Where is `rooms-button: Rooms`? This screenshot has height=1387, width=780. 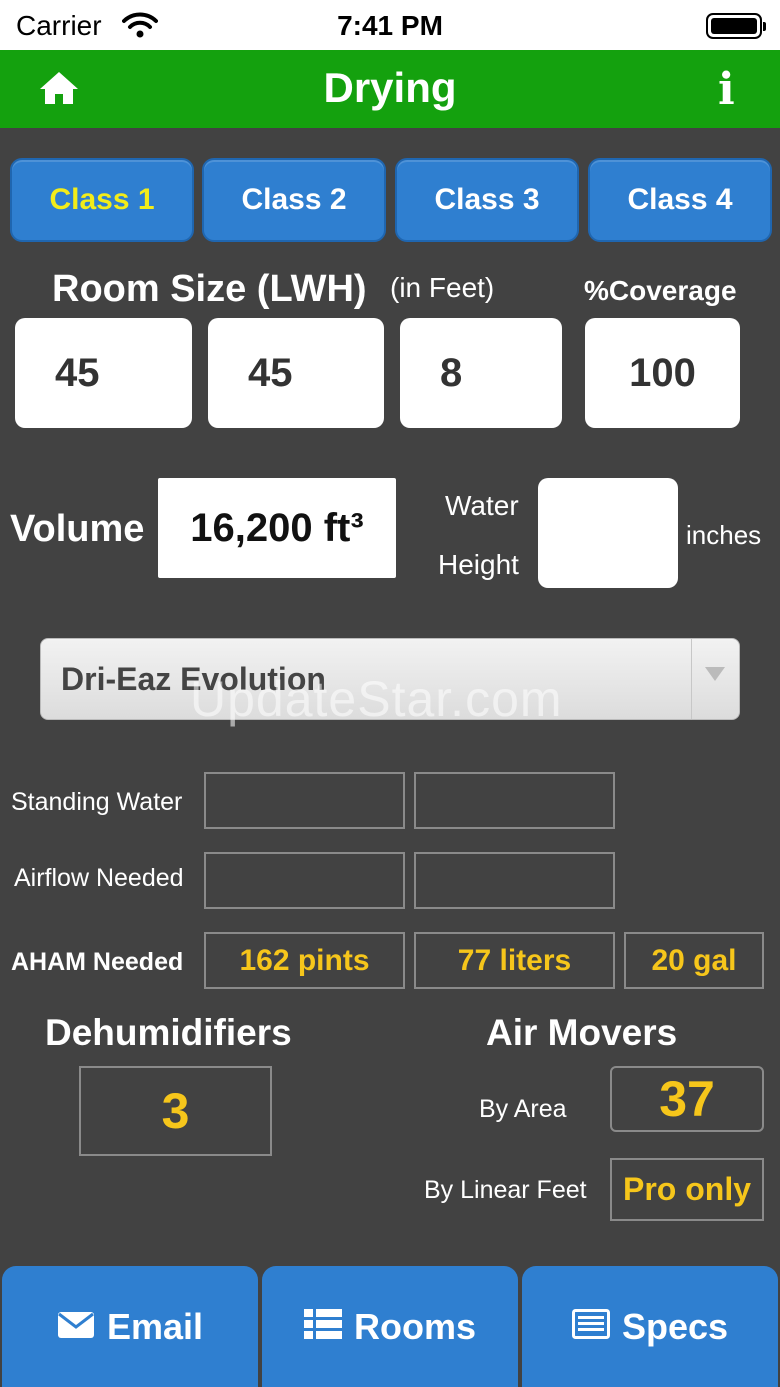
rooms-button: Rooms is located at coordinates (390, 1326).